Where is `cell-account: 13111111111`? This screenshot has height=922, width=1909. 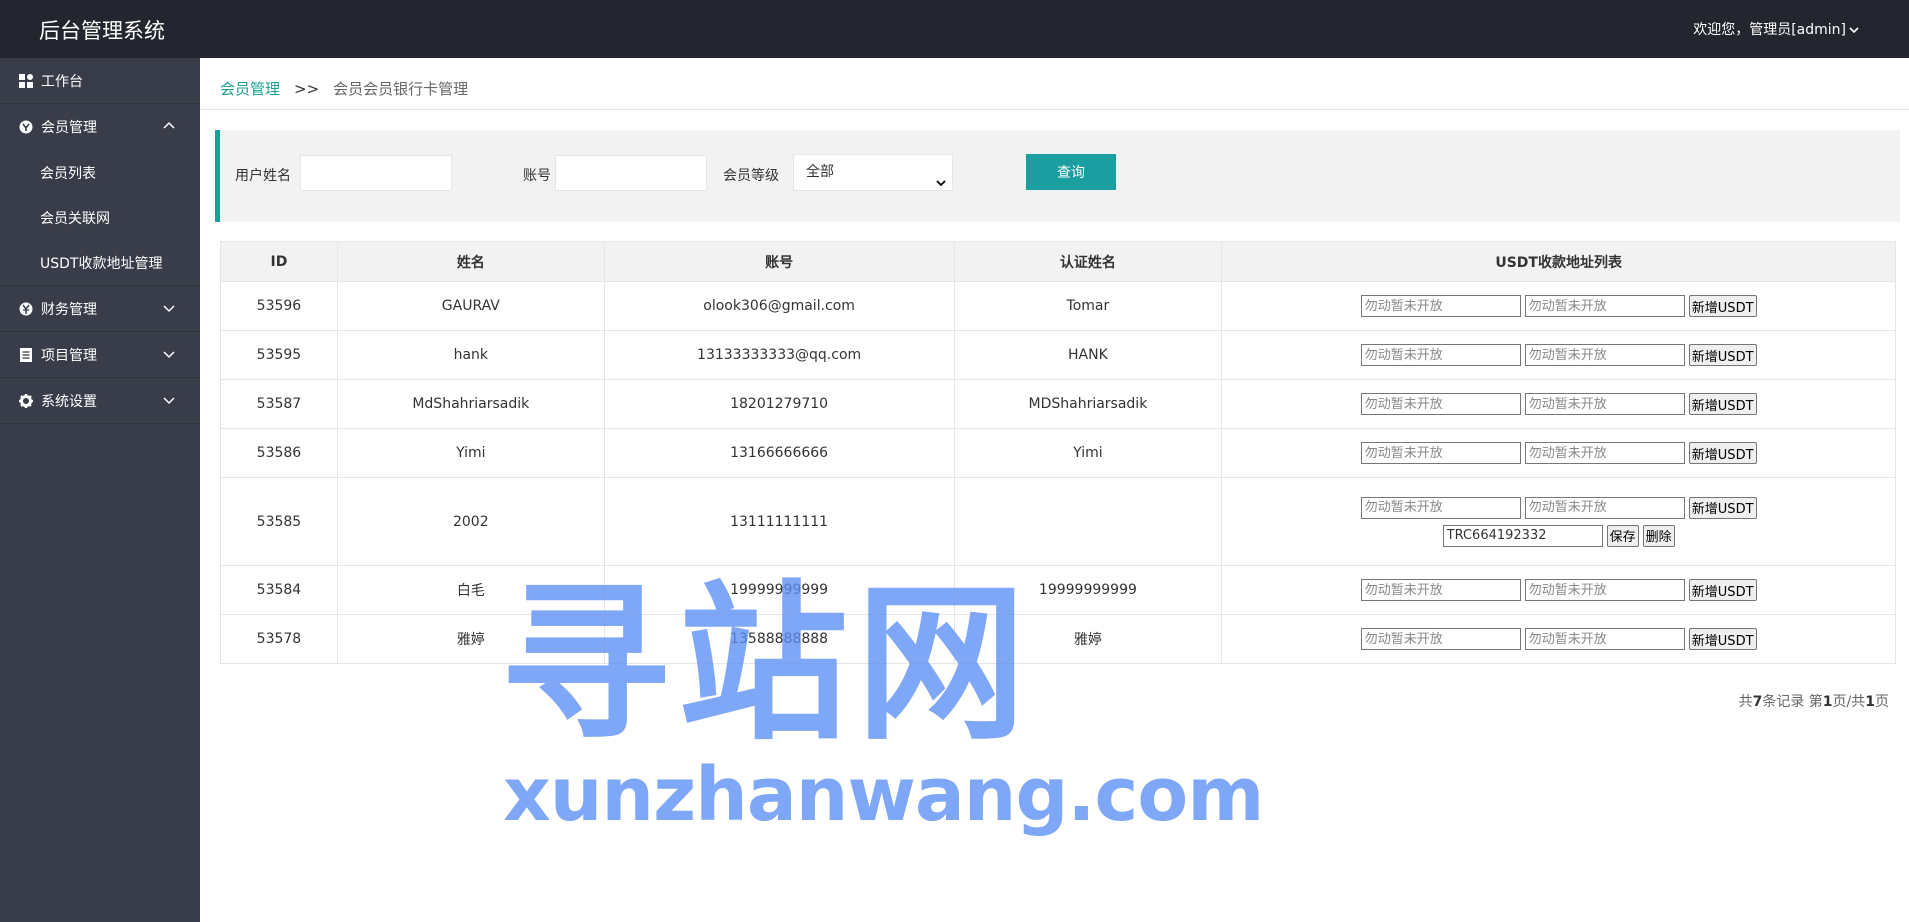
cell-account: 13111111111 is located at coordinates (779, 521).